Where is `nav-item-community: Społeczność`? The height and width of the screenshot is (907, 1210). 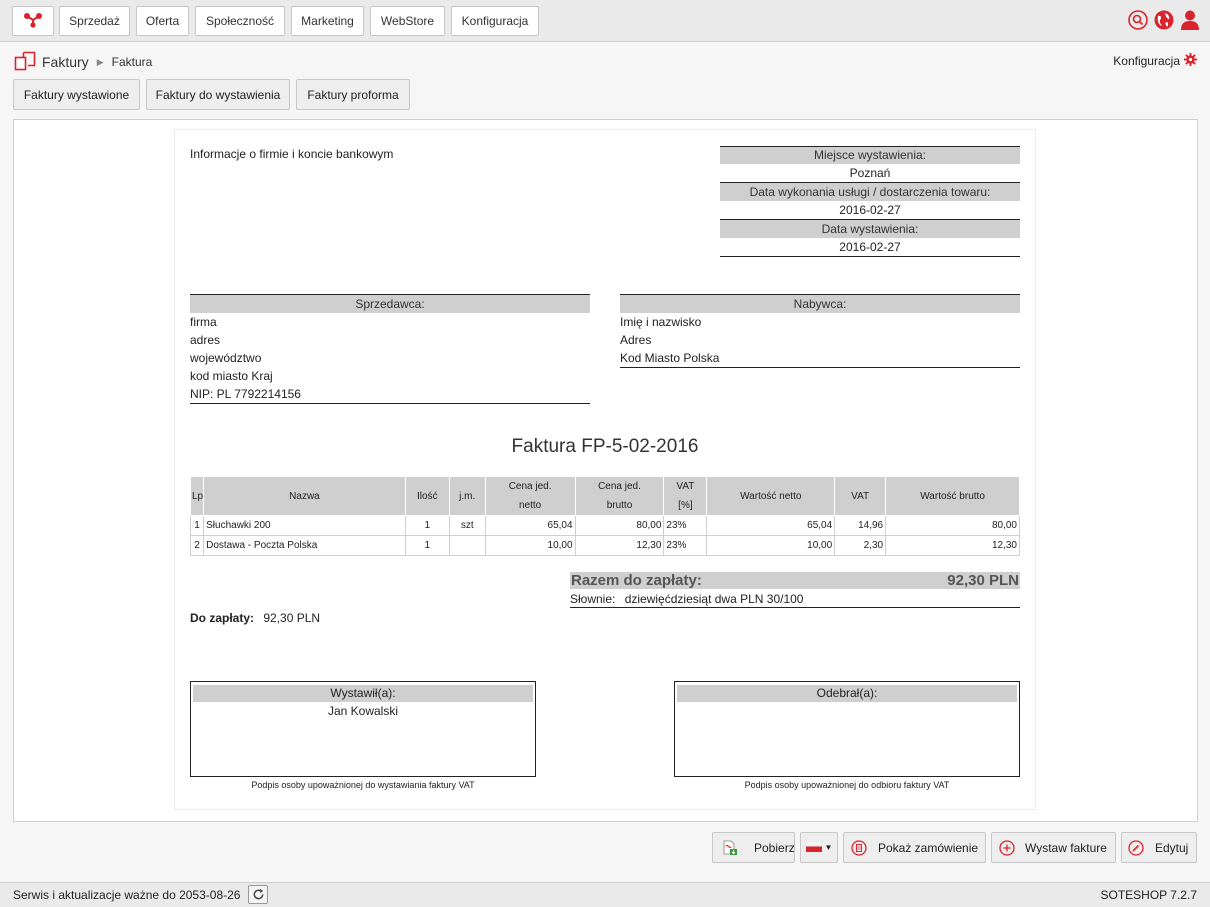 nav-item-community: Społeczność is located at coordinates (240, 21).